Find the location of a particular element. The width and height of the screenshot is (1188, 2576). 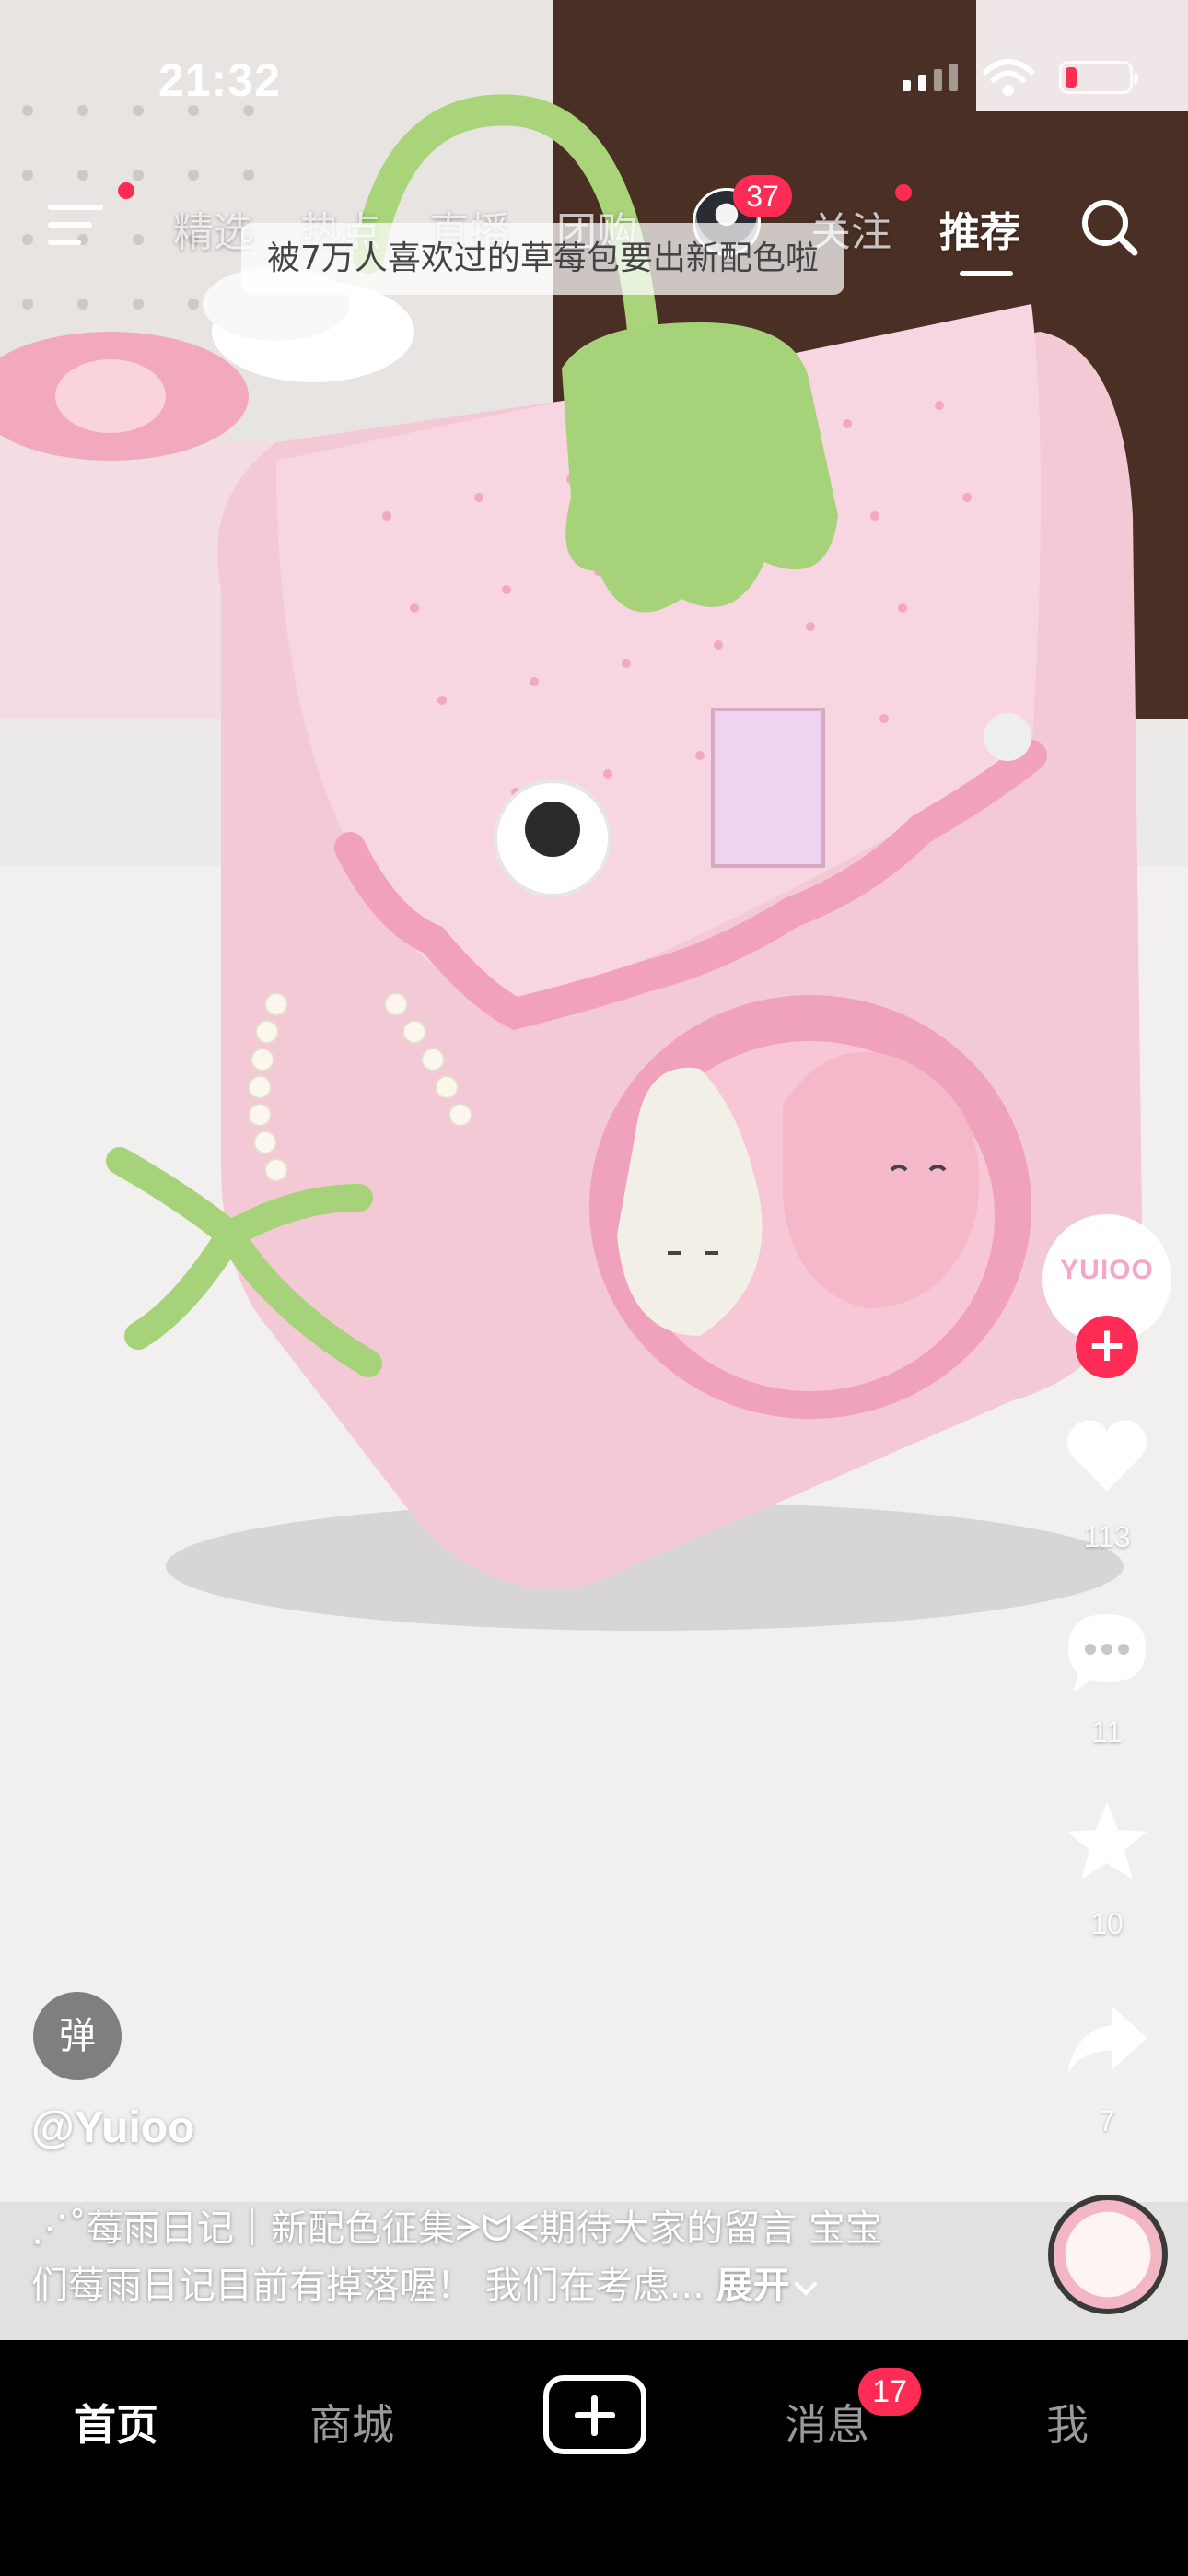

favorite-button: 10 is located at coordinates (1106, 1869).